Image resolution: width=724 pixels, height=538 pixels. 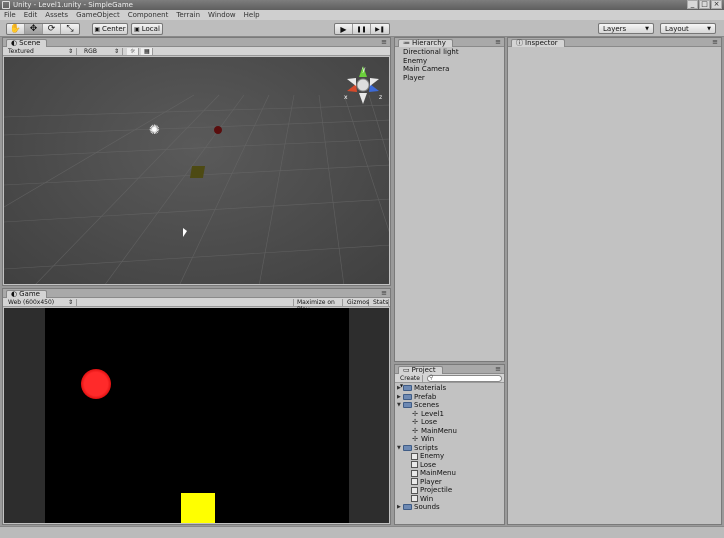 What do you see at coordinates (449, 448) in the screenshot?
I see `project-folder-scripts: ▼ Scripts` at bounding box center [449, 448].